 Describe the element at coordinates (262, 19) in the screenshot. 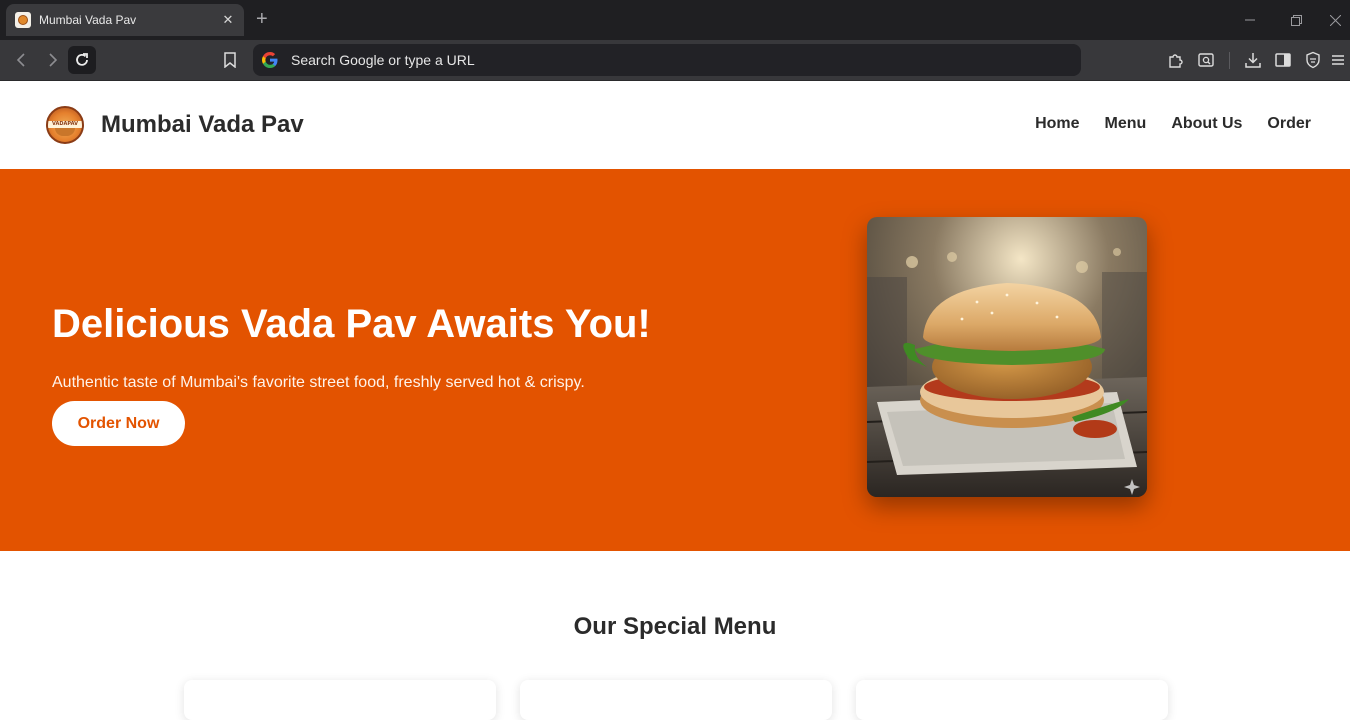

I see `new-tab-icon: +` at that location.